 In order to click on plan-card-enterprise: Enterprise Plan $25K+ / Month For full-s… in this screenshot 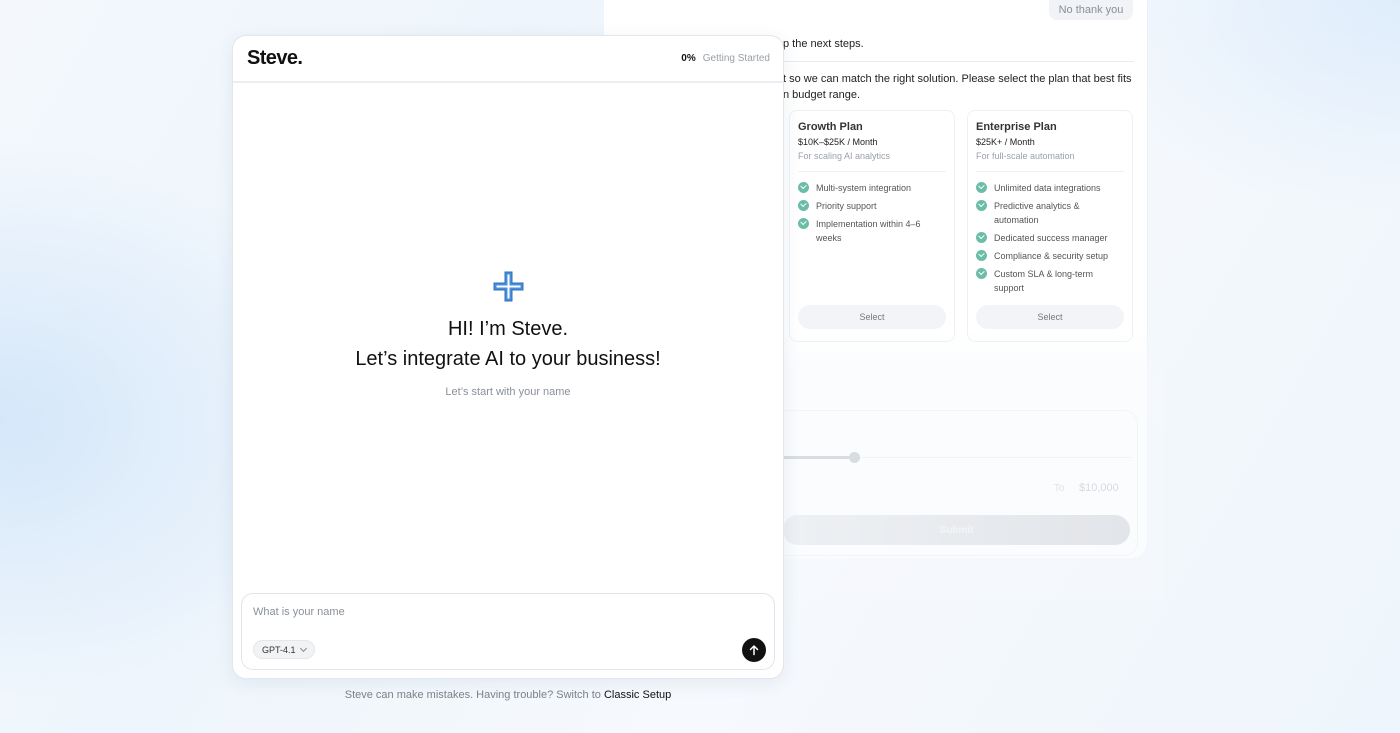, I will do `click(1050, 226)`.